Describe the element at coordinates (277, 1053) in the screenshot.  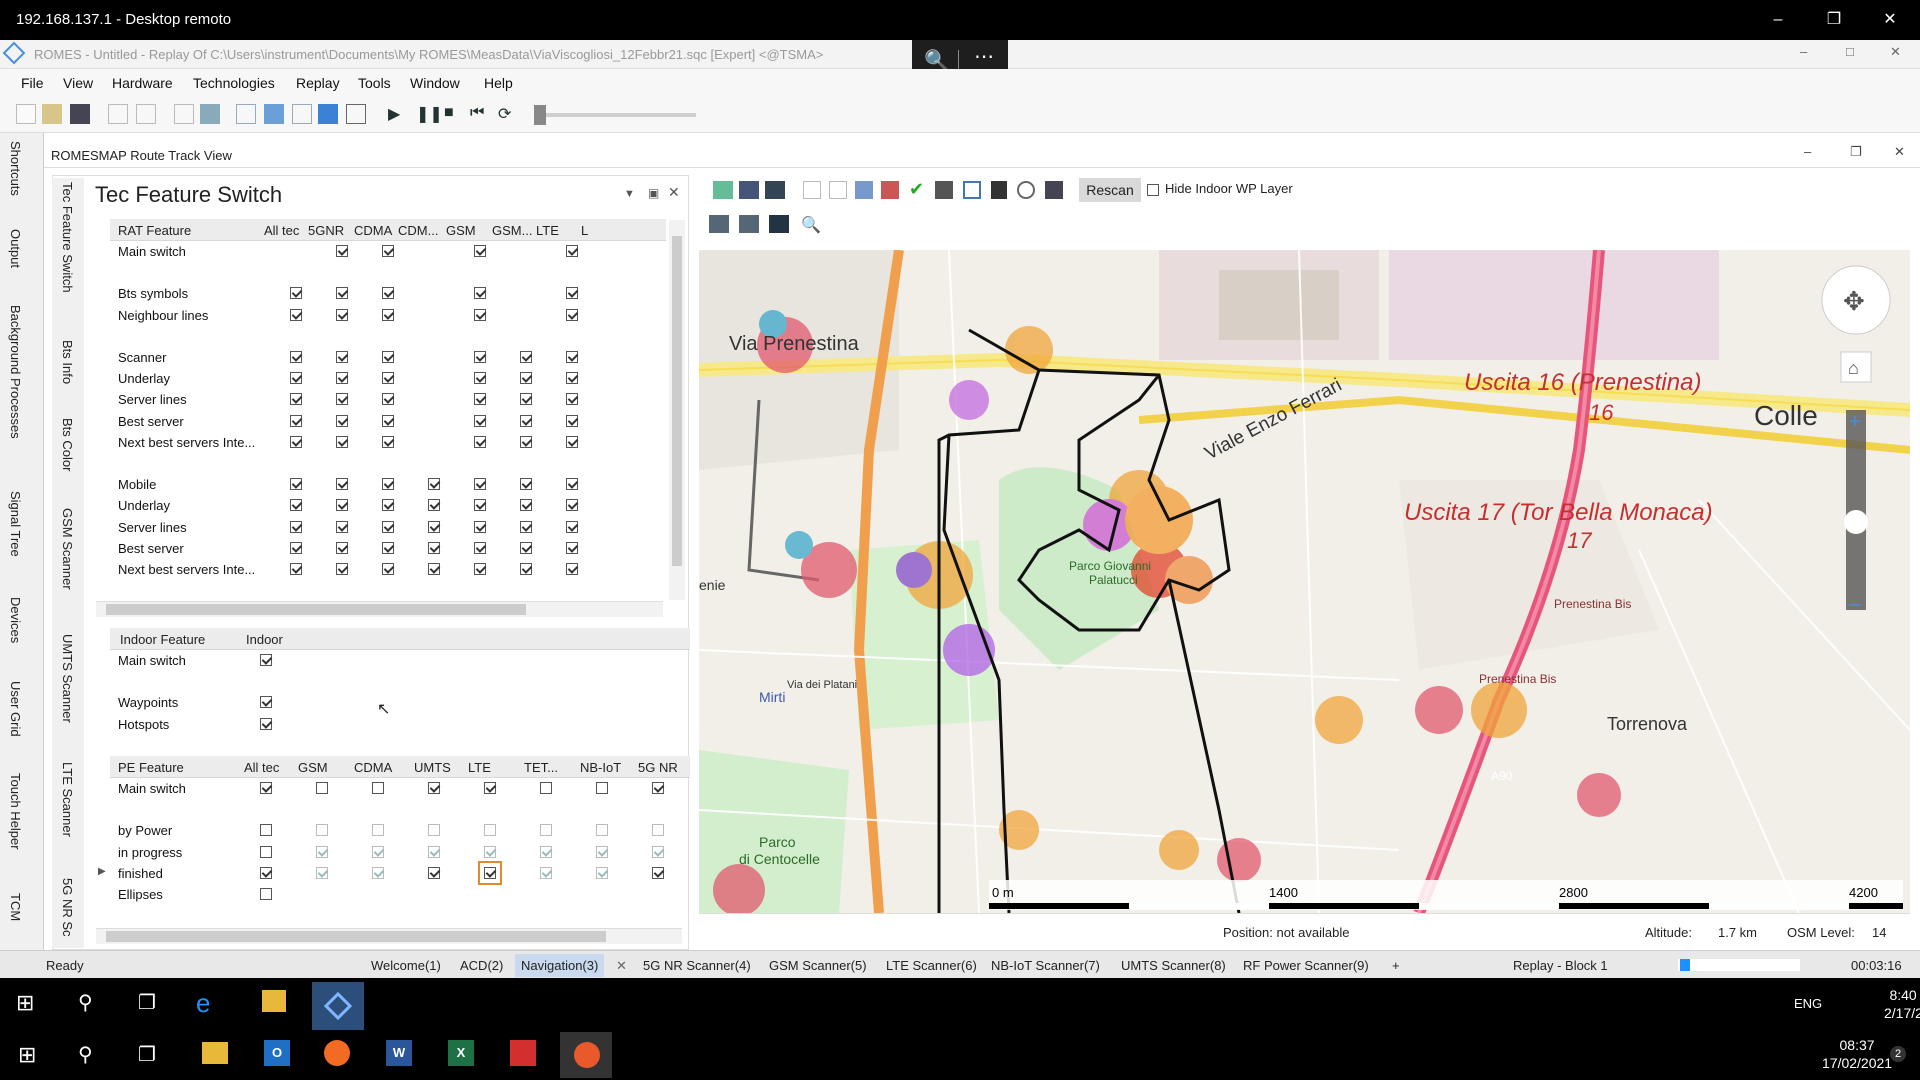
I see `outlook-icon: O` at that location.